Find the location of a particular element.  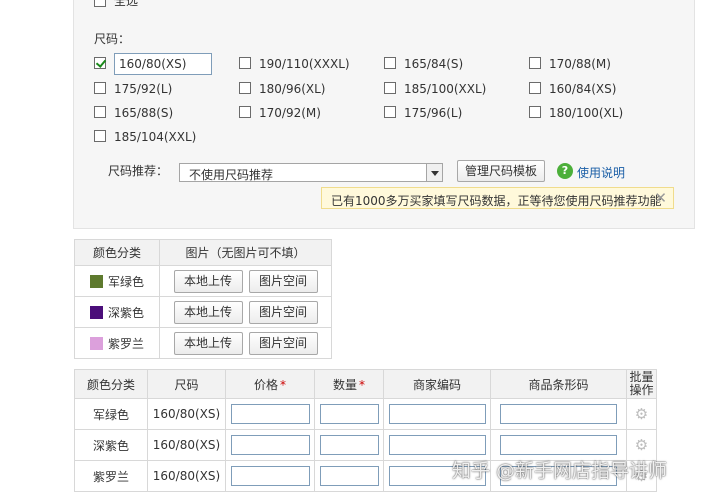

size-section-title: 尺码： is located at coordinates (112, 39).